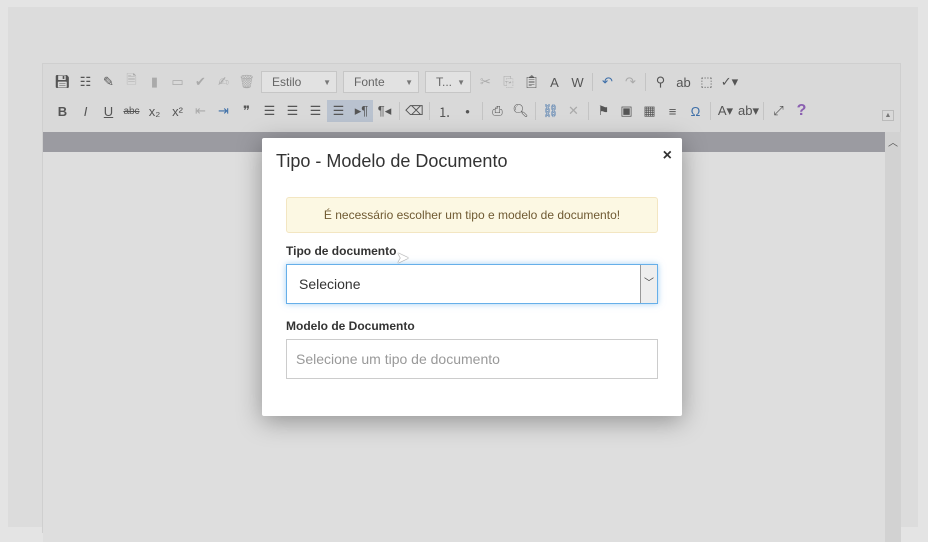 The width and height of the screenshot is (928, 542). Describe the element at coordinates (338, 111) in the screenshot. I see `justify-icon: ☰` at that location.